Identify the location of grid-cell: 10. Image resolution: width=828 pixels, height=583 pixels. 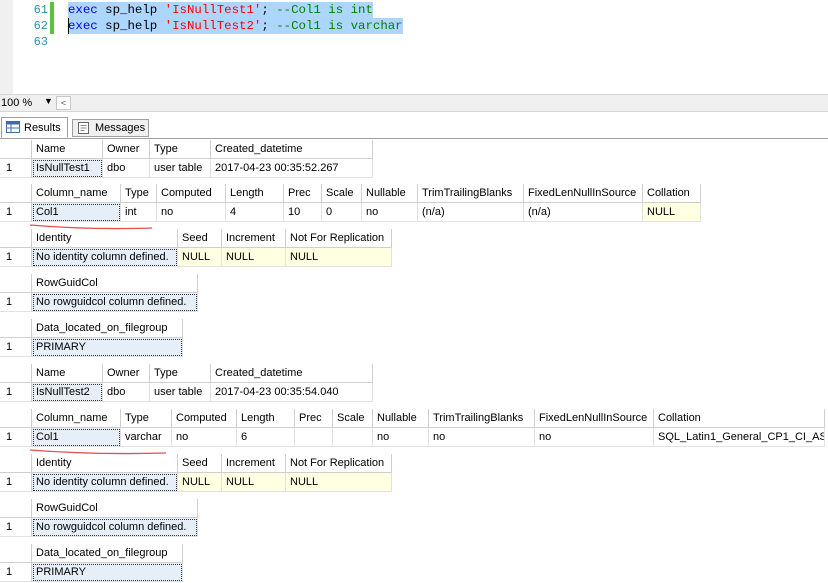
(303, 212).